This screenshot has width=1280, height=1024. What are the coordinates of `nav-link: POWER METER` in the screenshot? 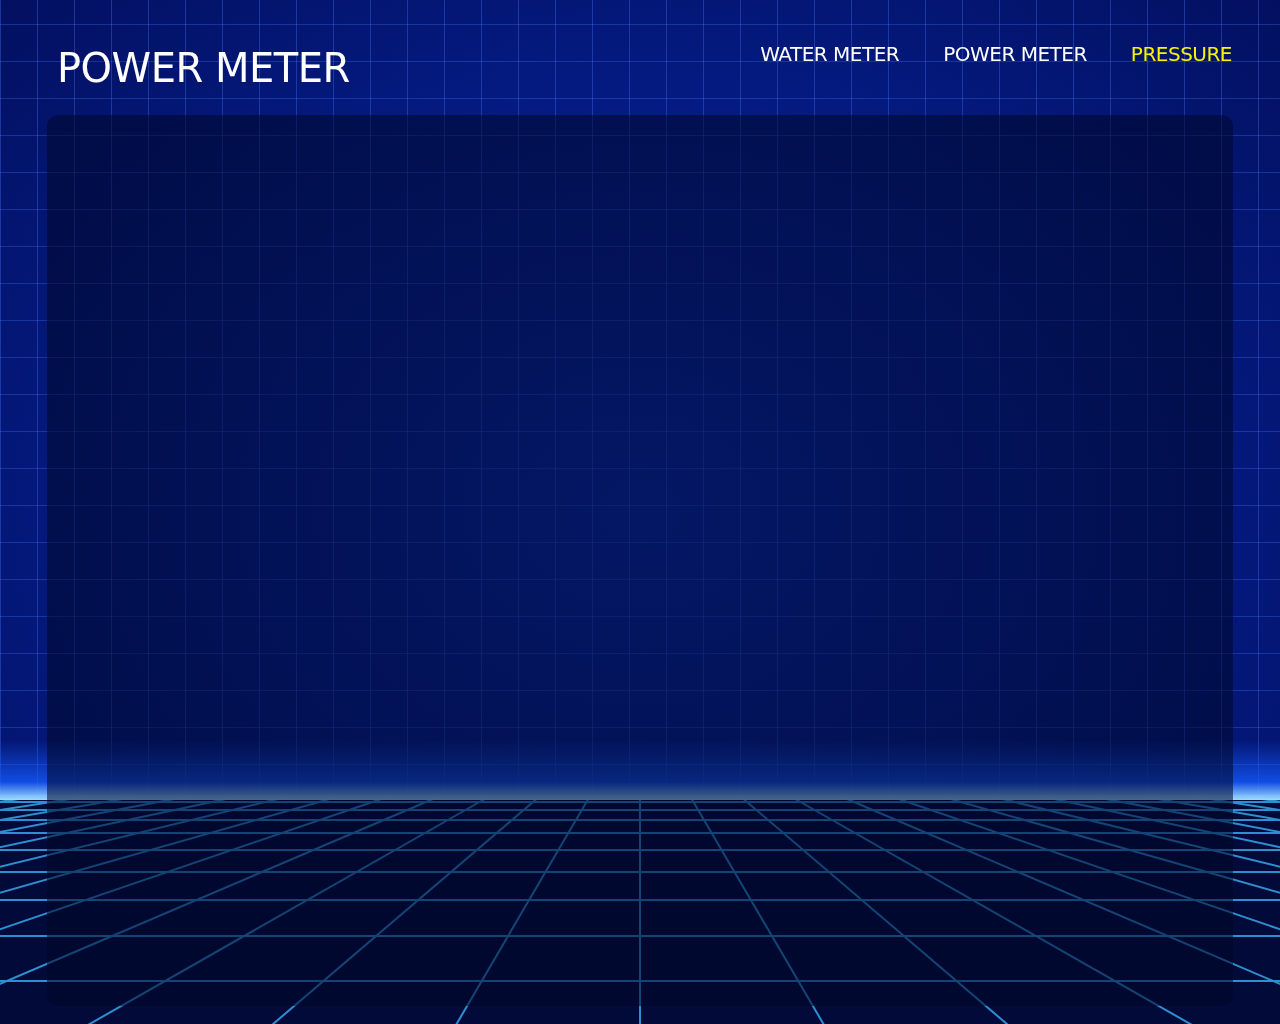 It's located at (1015, 54).